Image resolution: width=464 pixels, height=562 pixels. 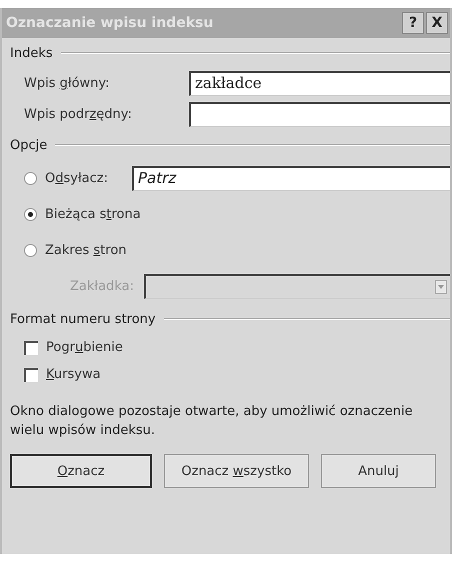 I want to click on info-text: Okno dialogowe pozostaje otwarte, aby umożliwić oznaczenie wielu wpisów indeksu., so click(x=212, y=421).